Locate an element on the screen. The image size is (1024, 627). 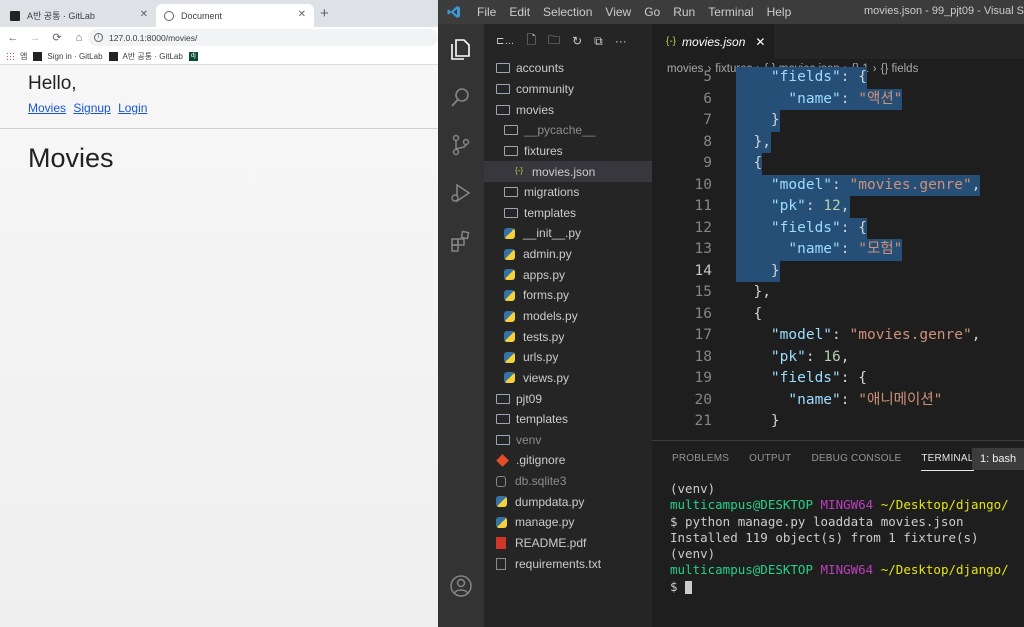
forward-arrow-icon: → is located at coordinates (35, 38).